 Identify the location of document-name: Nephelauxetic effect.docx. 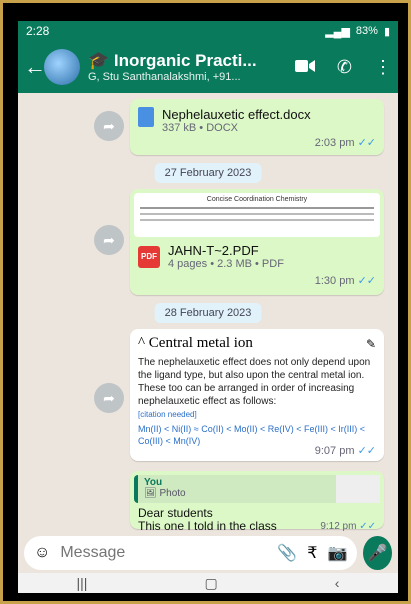
(236, 114).